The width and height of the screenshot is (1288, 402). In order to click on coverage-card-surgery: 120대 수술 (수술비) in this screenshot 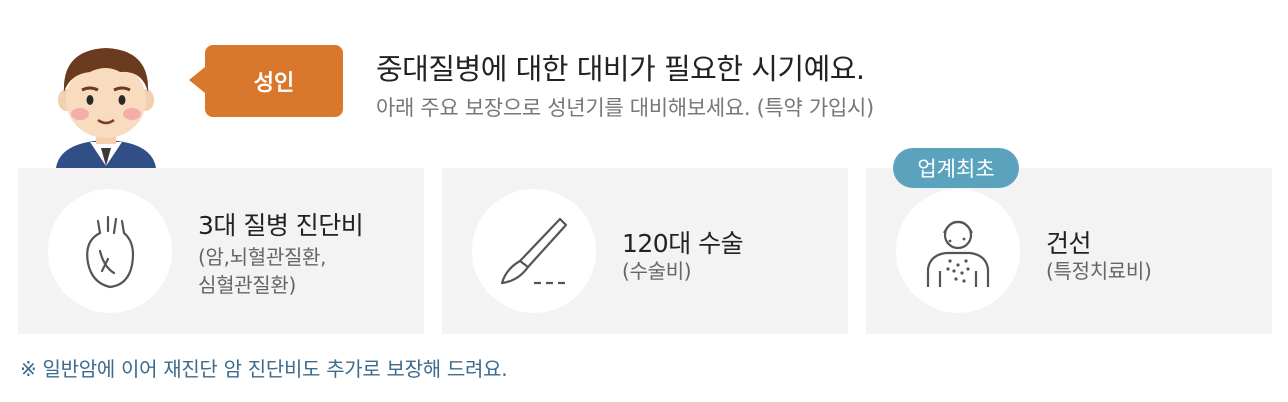, I will do `click(645, 251)`.